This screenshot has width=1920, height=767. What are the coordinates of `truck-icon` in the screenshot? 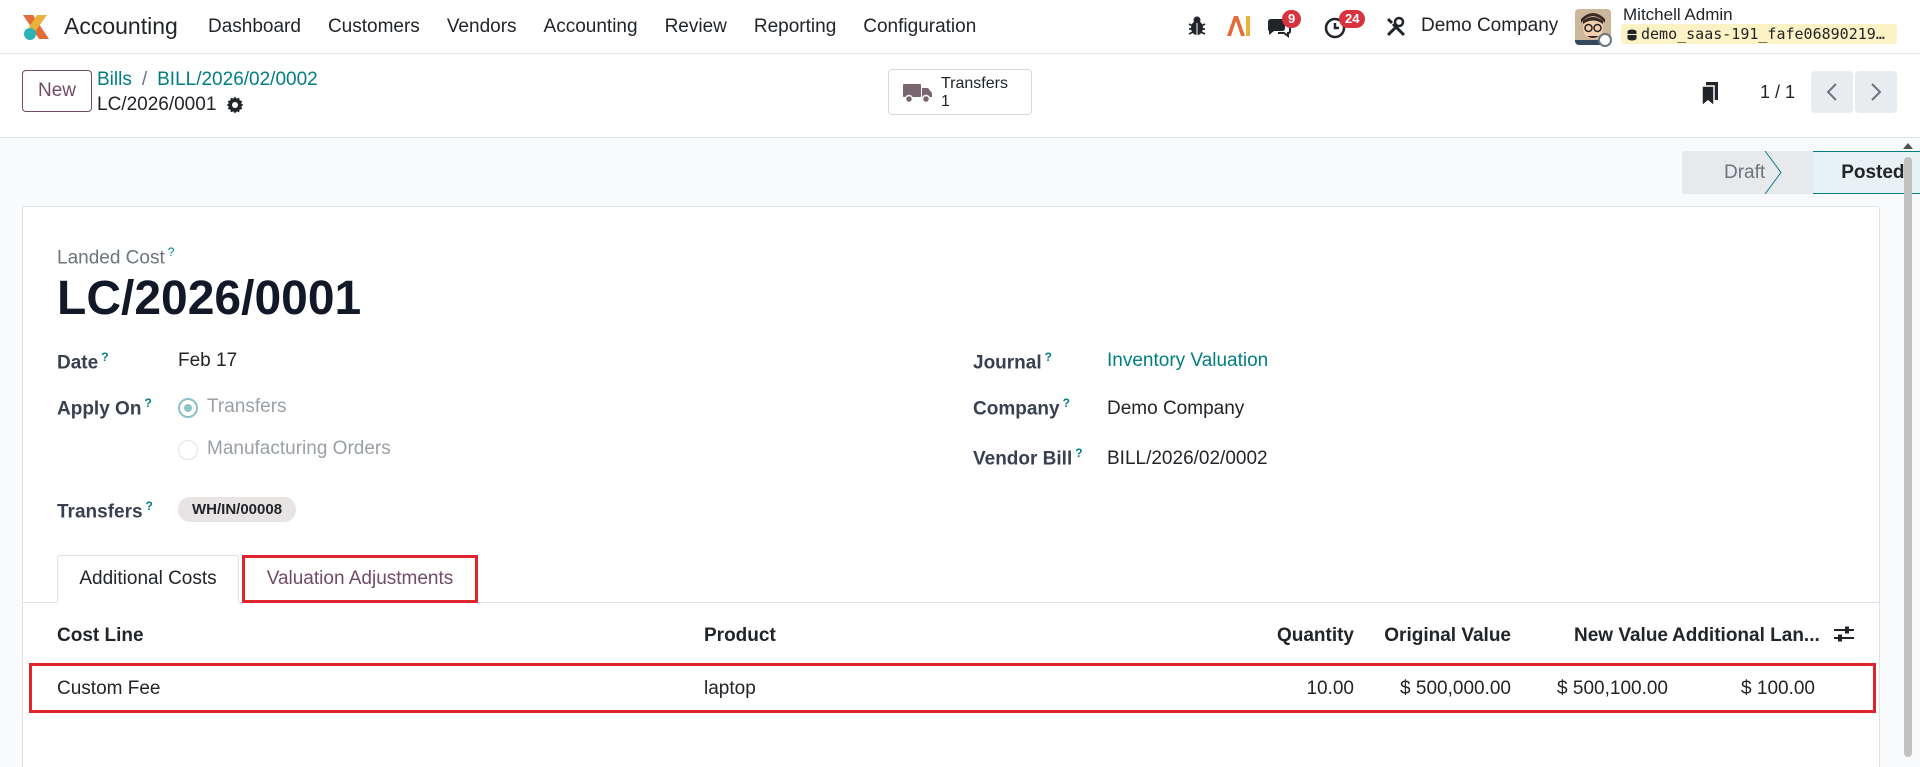 It's located at (917, 94).